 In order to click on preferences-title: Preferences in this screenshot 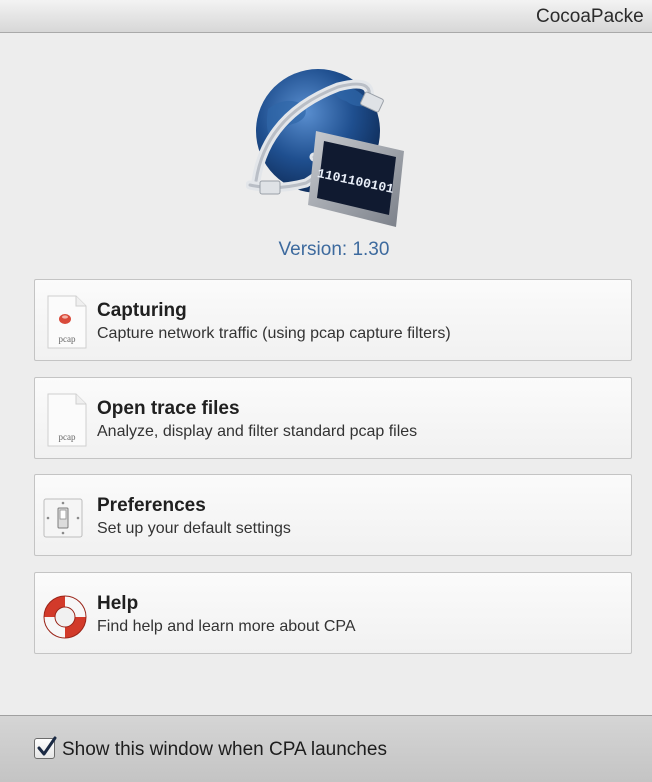, I will do `click(151, 505)`.